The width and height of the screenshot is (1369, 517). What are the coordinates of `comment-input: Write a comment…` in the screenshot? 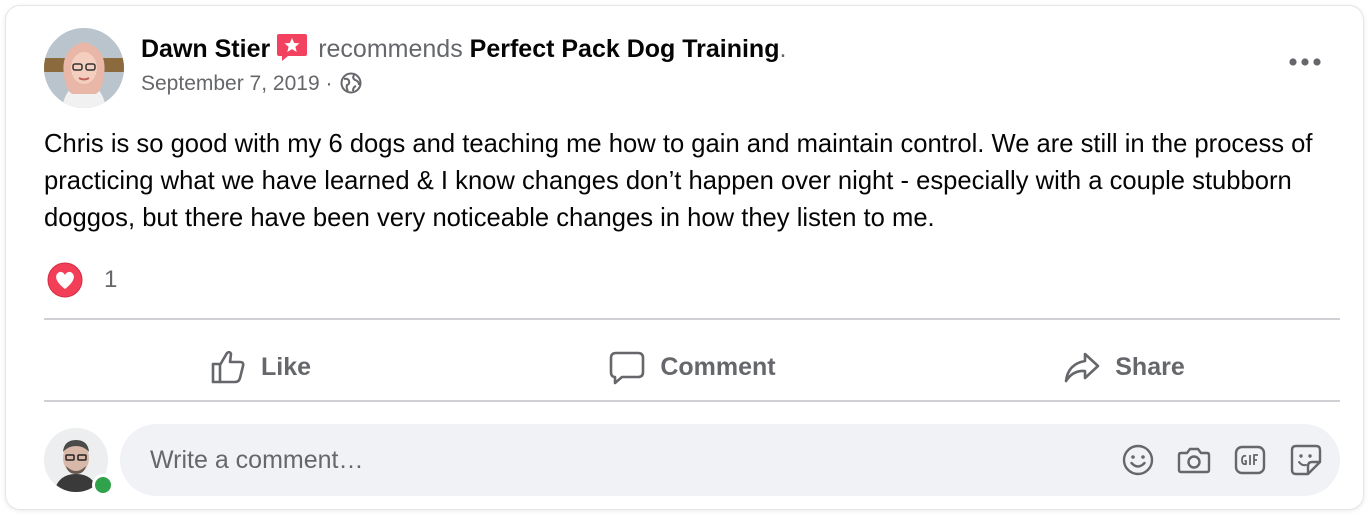 It's located at (730, 460).